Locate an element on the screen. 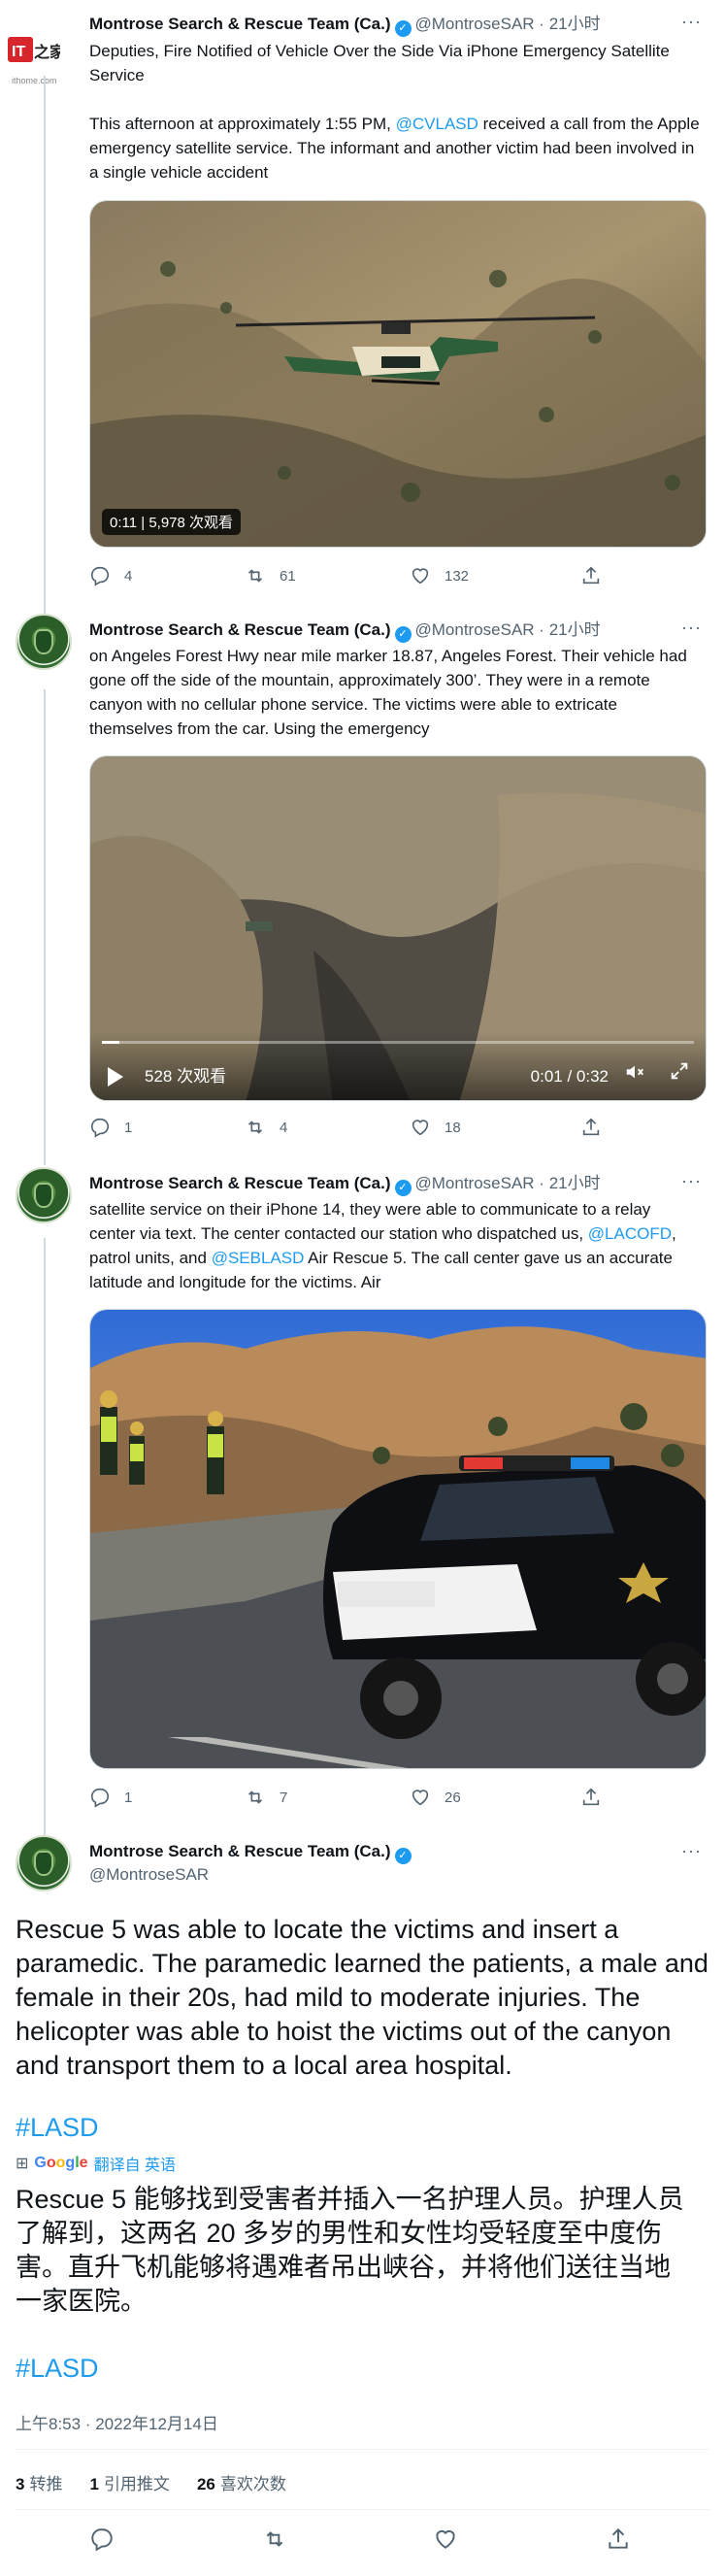  video-helicopter: 0:11 | 5,978 次观看 is located at coordinates (398, 374).